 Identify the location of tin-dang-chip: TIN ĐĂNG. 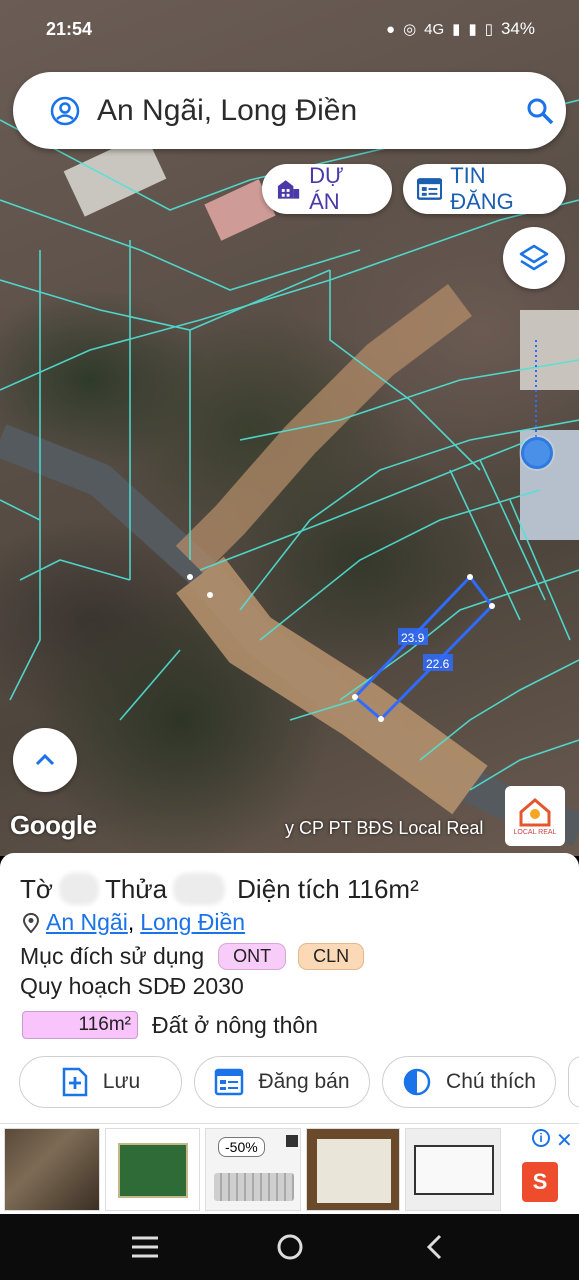
(484, 188).